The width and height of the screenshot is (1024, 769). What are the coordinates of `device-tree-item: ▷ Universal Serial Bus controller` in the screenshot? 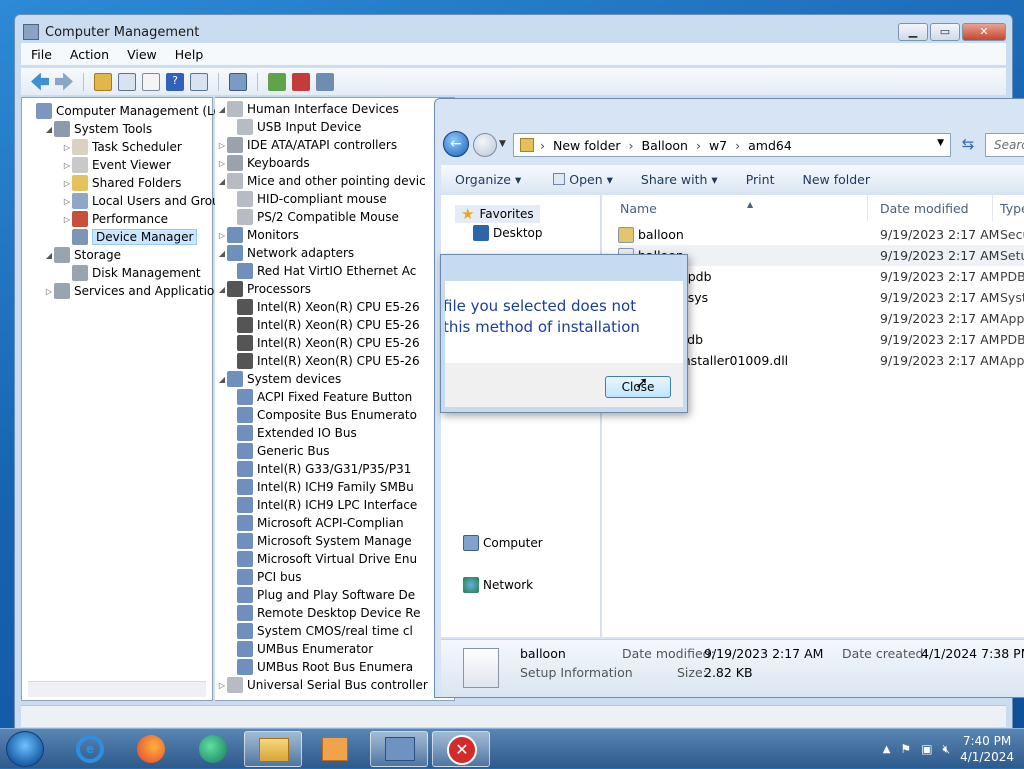 It's located at (322, 685).